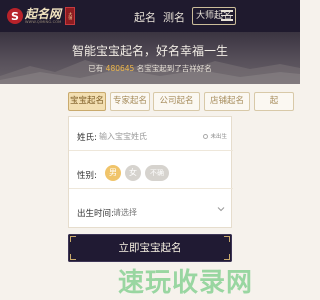 Image resolution: width=320 pixels, height=300 pixels. Describe the element at coordinates (95, 214) in the screenshot. I see `birth-time-label: 出生时间:` at that location.